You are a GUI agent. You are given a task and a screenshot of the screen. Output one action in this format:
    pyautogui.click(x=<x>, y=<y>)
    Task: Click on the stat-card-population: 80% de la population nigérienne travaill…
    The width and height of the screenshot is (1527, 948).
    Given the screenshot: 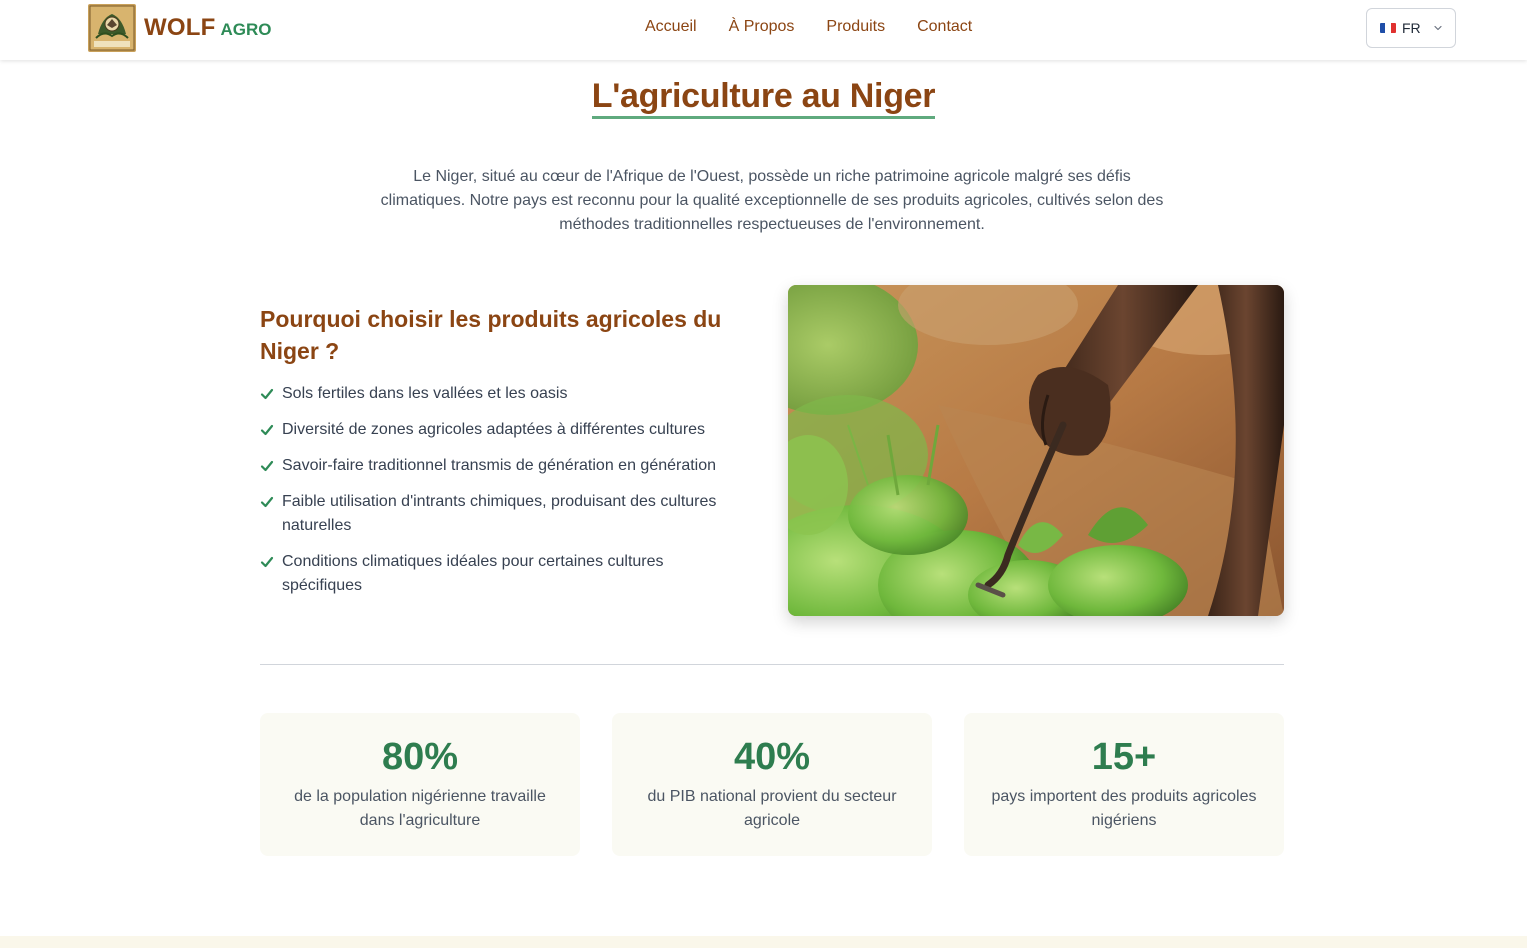 What is the action you would take?
    pyautogui.click(x=420, y=784)
    